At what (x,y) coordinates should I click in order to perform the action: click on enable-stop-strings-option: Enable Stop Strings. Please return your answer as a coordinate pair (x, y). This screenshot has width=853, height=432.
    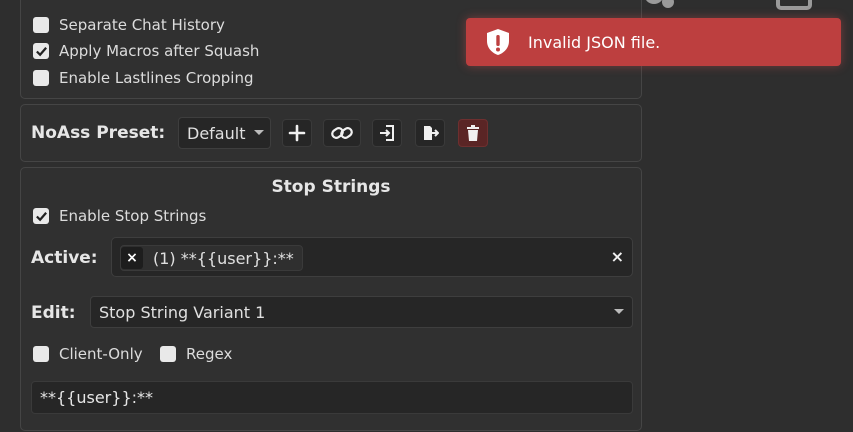
    Looking at the image, I should click on (119, 216).